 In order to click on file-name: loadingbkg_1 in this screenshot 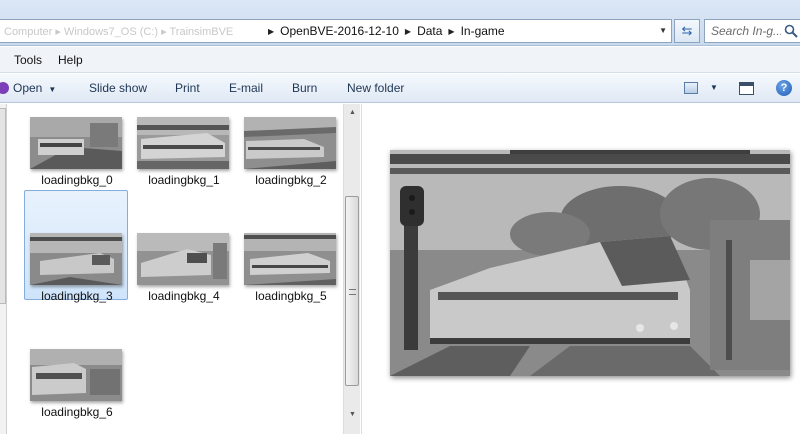, I will do `click(184, 180)`.